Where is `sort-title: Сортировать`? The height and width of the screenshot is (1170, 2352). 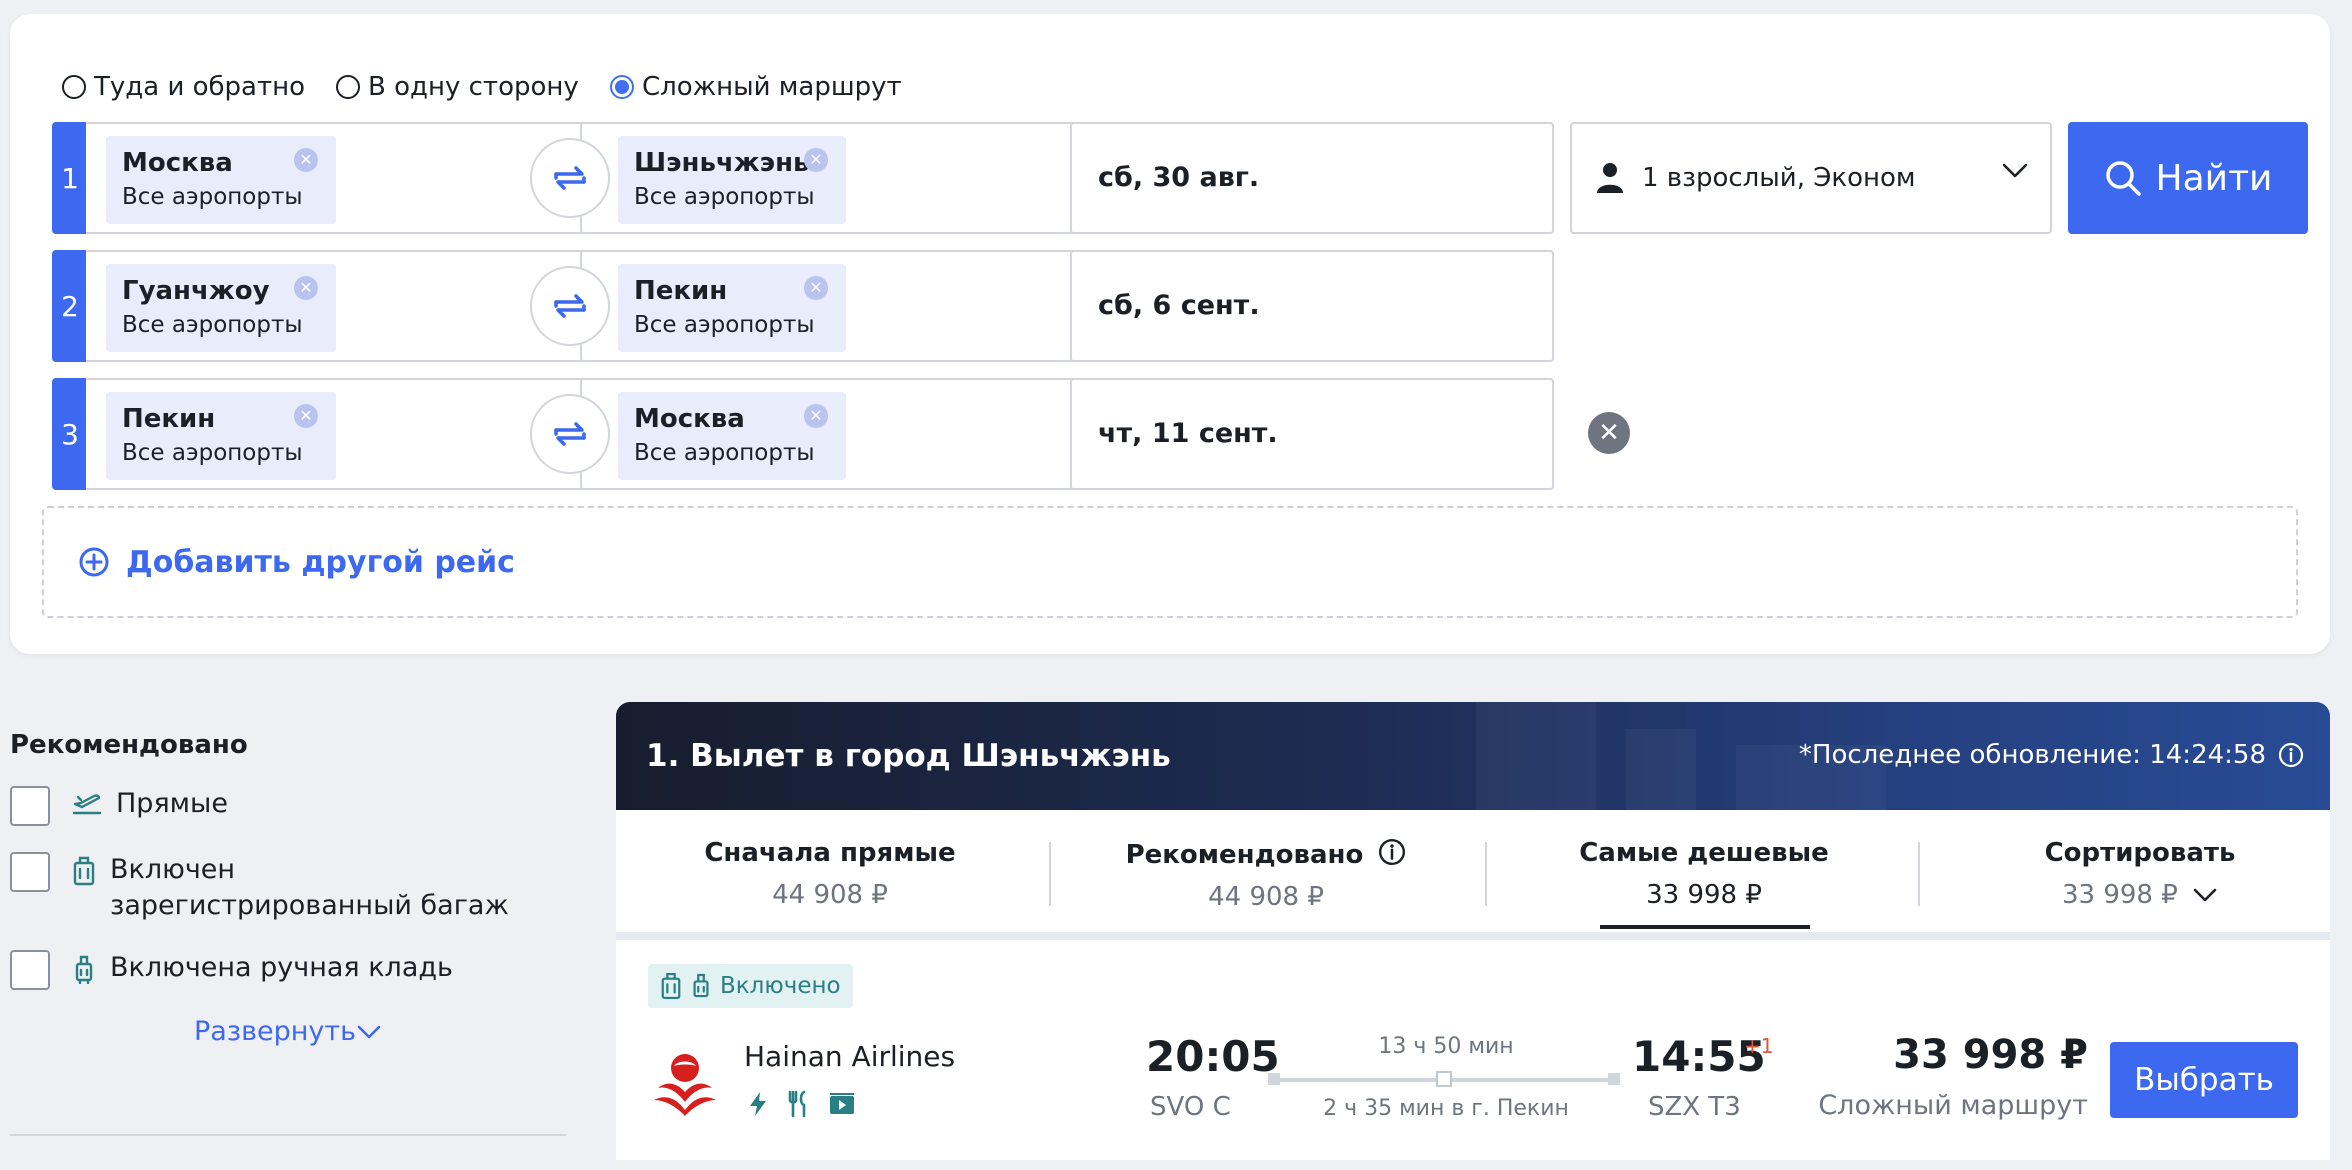 sort-title: Сортировать is located at coordinates (2140, 853).